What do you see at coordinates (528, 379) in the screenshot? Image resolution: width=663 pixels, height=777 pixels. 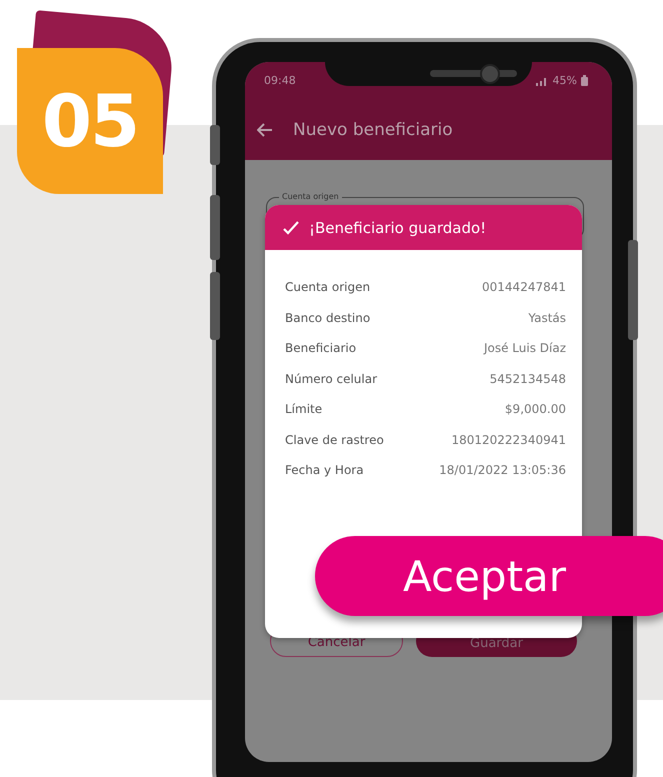 I see `detail-value: 5452134548` at bounding box center [528, 379].